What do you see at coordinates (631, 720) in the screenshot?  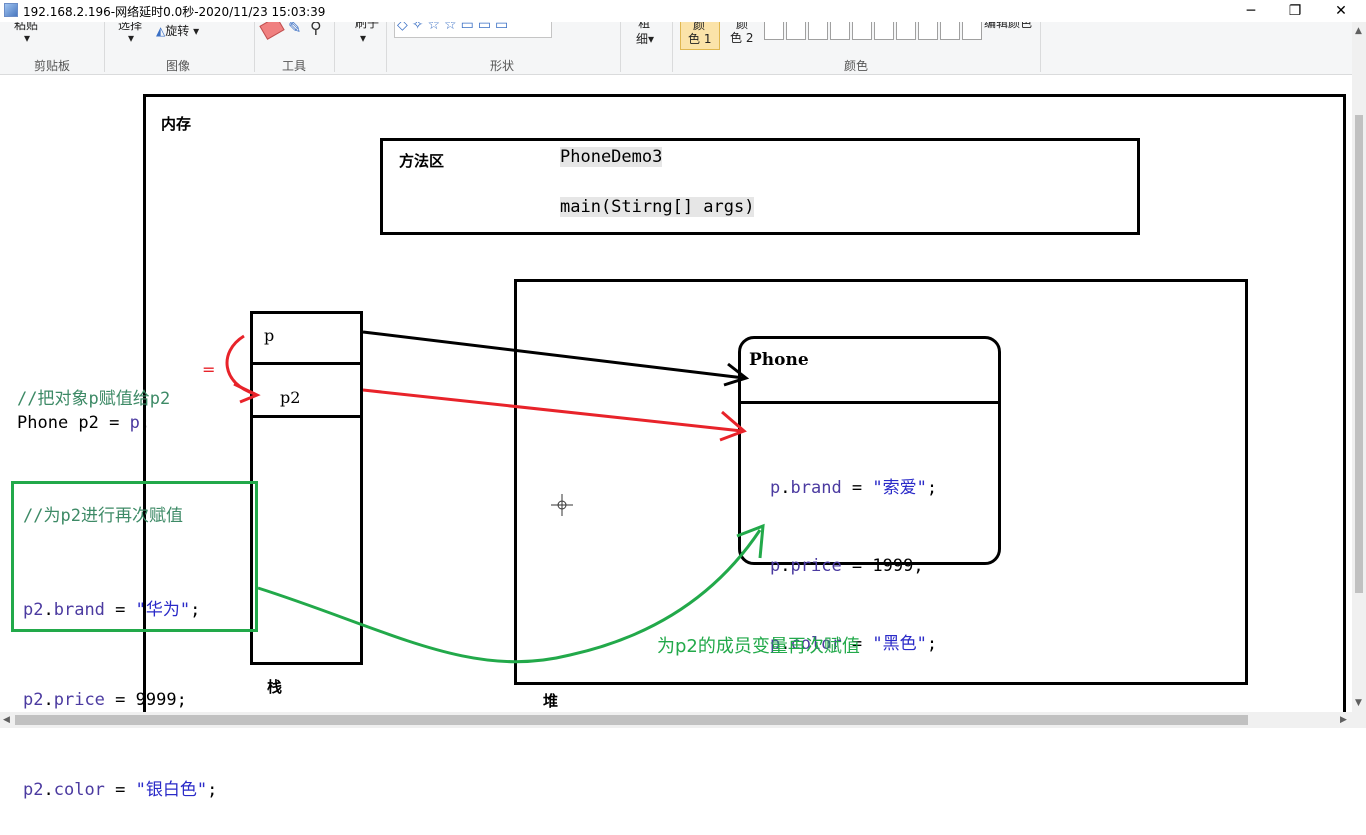 I see `horizontal-scroll-thumb` at bounding box center [631, 720].